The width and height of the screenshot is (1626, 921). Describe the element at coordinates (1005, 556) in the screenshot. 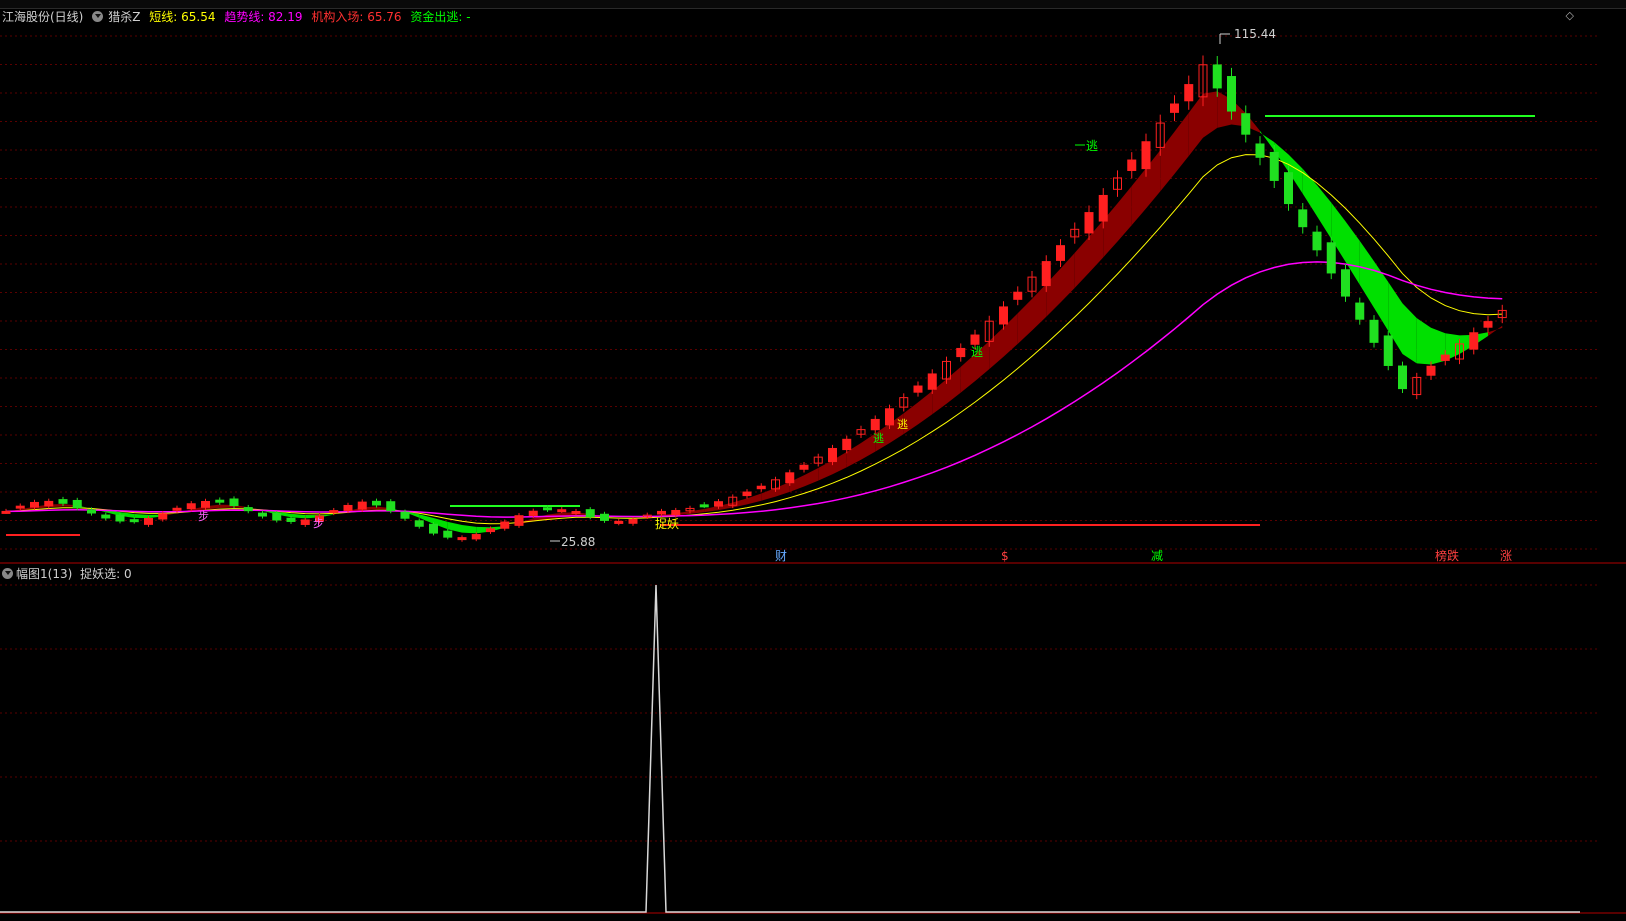

I see `signal-dollar: $` at that location.